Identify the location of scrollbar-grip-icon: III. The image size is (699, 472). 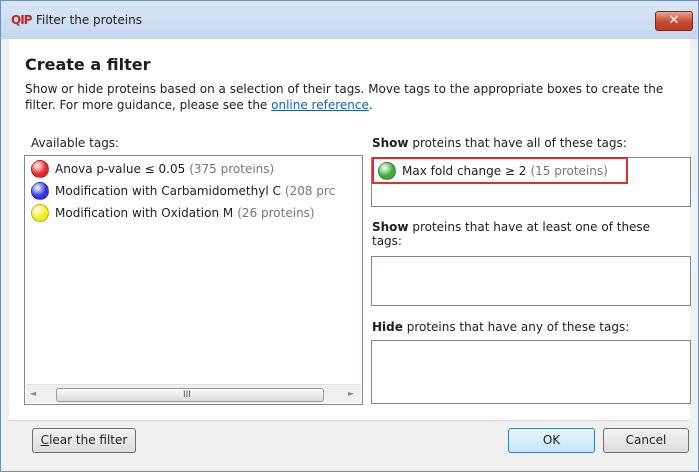
(187, 395).